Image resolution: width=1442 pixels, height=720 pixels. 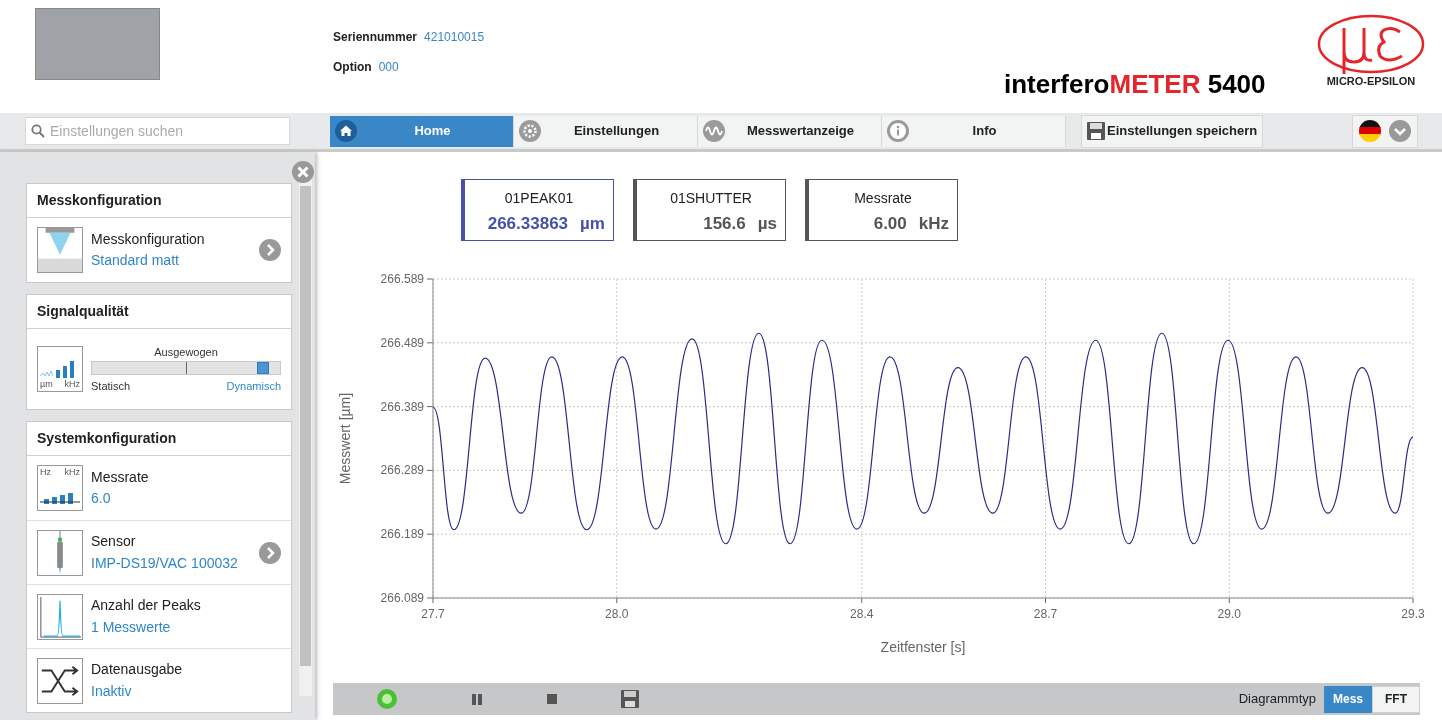 I want to click on switch-arrows-icon, so click(x=60, y=680).